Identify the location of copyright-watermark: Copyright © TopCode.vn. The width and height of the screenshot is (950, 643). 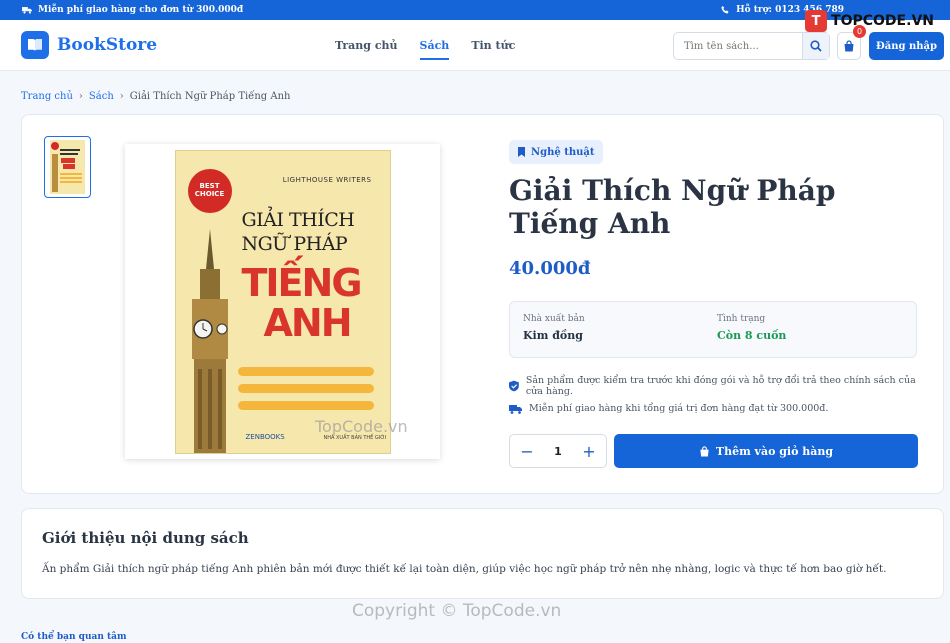
(457, 611).